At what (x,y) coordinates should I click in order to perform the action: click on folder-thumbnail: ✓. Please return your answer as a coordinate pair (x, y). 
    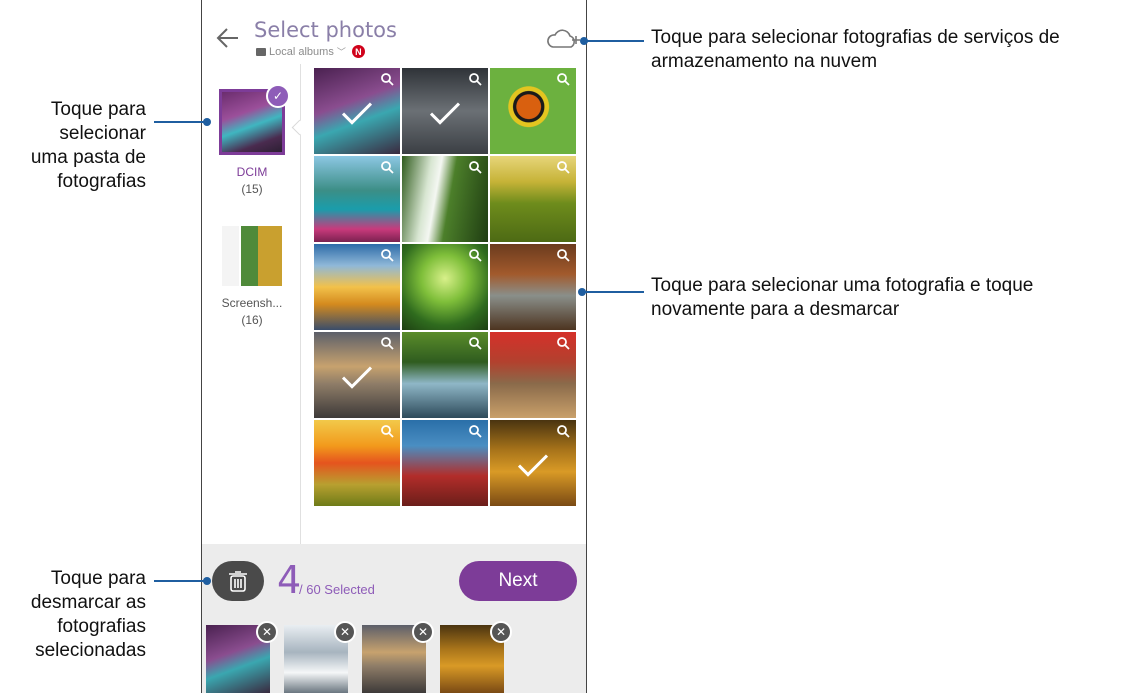
    Looking at the image, I should click on (254, 119).